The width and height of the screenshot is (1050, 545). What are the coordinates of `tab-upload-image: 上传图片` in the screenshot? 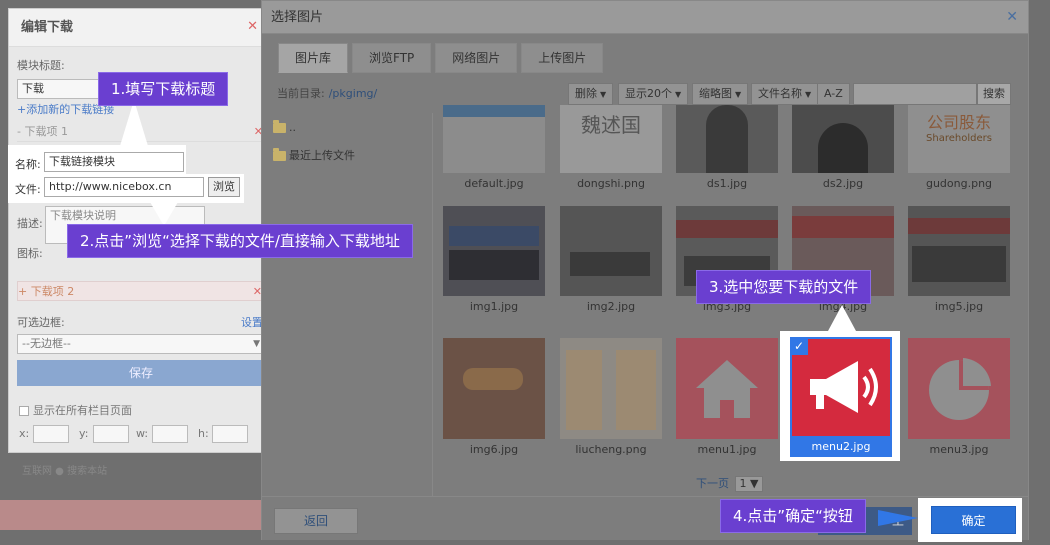 It's located at (562, 58).